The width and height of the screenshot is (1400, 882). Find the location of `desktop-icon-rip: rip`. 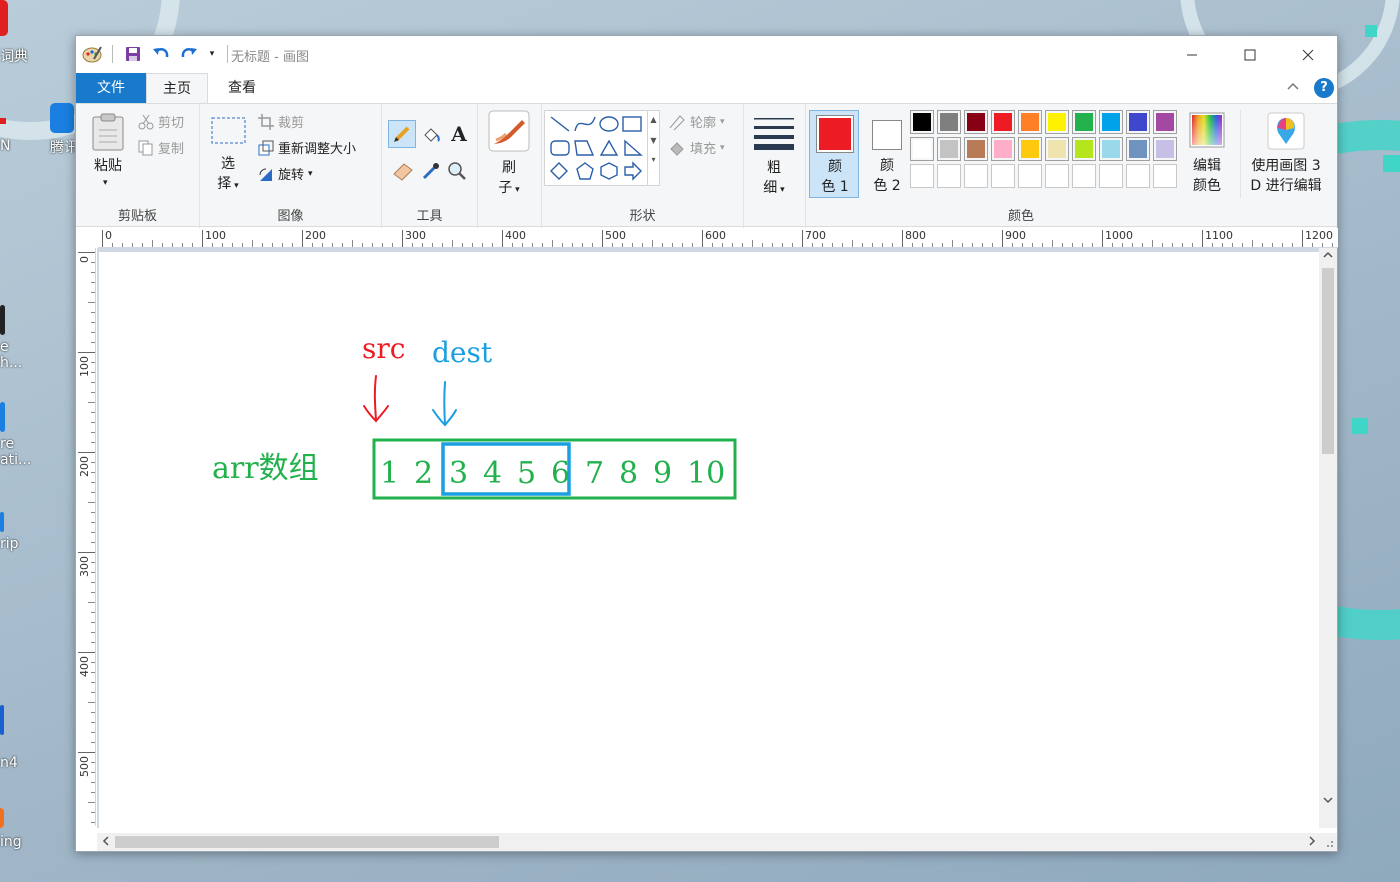

desktop-icon-rip: rip is located at coordinates (30, 532).